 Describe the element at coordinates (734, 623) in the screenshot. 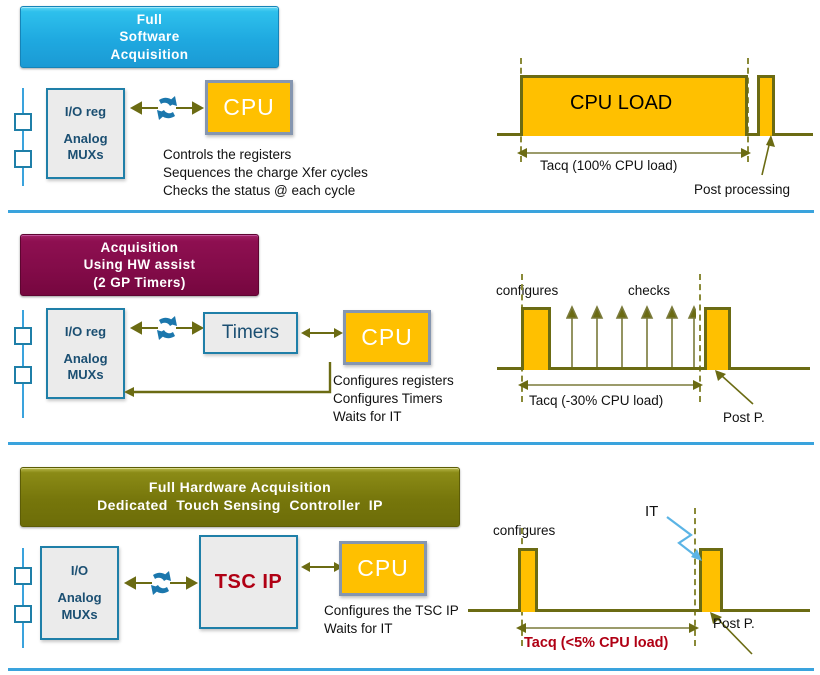

I see `timing3-post-label: Post P.` at that location.